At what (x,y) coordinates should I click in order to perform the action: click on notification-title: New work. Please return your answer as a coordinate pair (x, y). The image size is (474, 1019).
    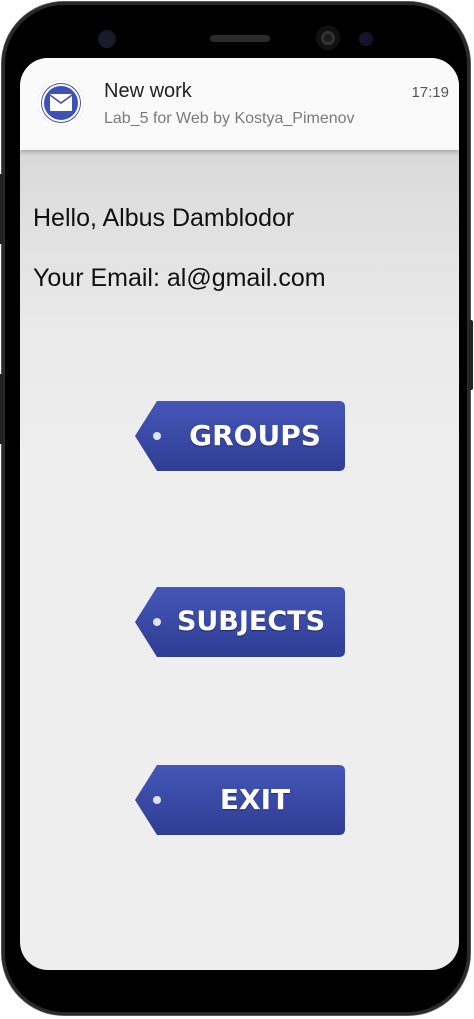
    Looking at the image, I should click on (148, 91).